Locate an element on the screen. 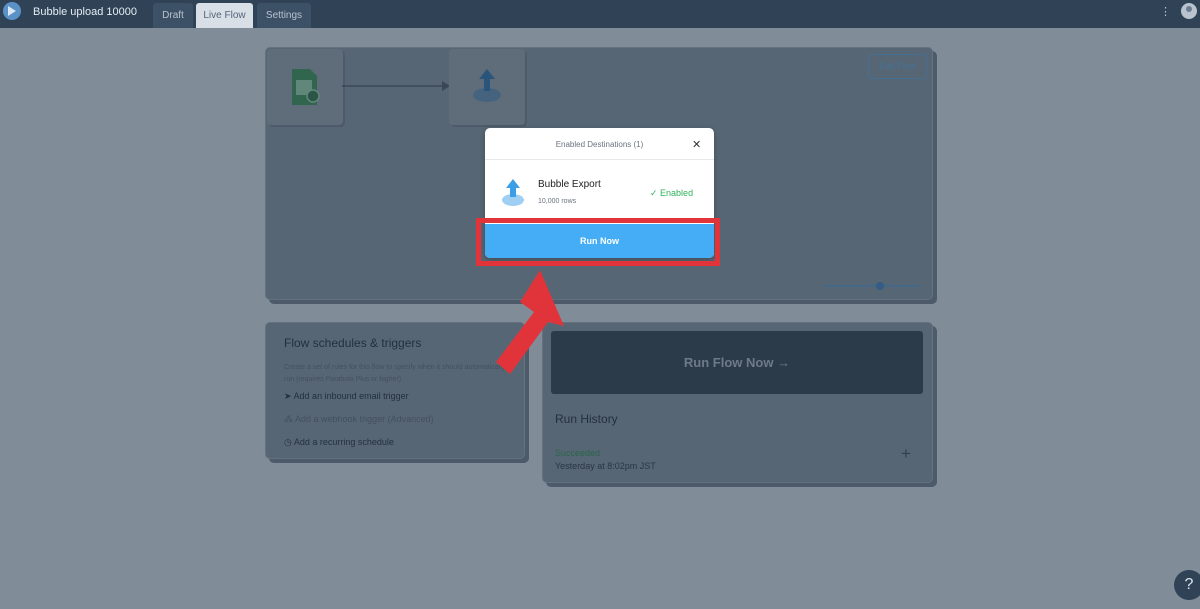 The height and width of the screenshot is (609, 1200). modal-divider is located at coordinates (599, 159).